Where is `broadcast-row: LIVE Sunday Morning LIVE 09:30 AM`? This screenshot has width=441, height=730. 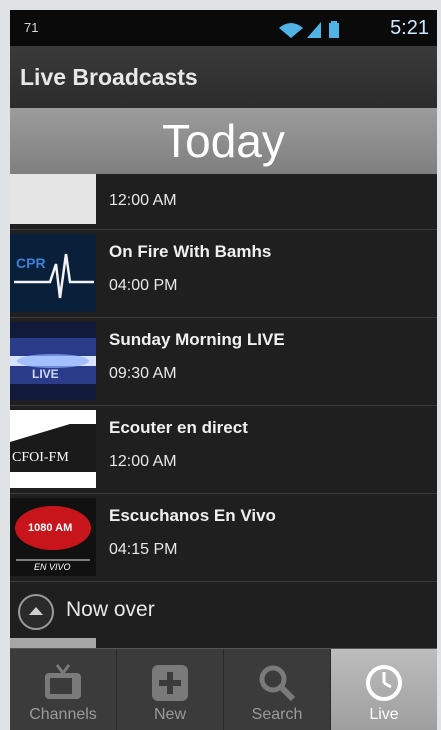
broadcast-row: LIVE Sunday Morning LIVE 09:30 AM is located at coordinates (223, 362).